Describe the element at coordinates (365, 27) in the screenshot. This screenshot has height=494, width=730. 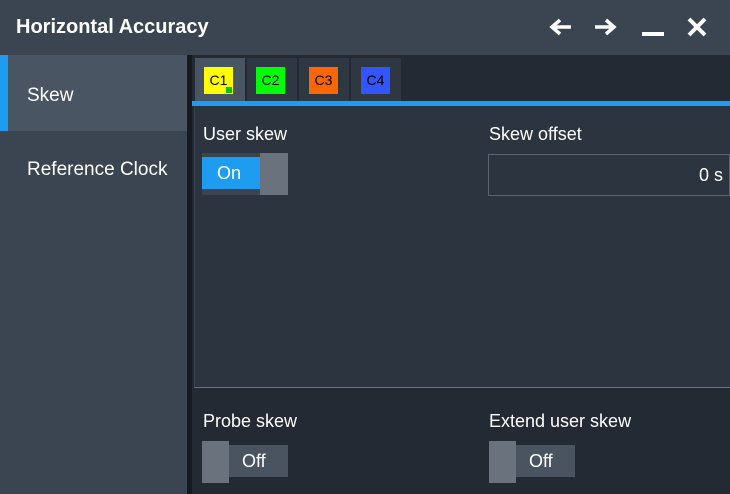
I see `title-bar: Horizontal Accuracy` at that location.